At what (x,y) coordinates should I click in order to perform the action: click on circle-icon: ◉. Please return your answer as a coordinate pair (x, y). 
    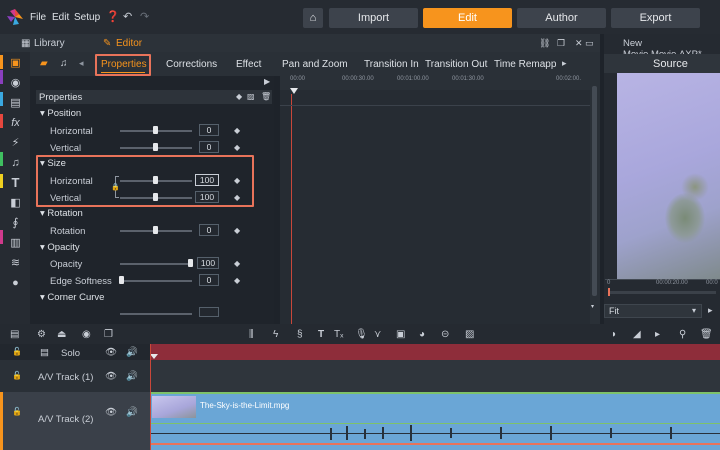
    Looking at the image, I should click on (86, 334).